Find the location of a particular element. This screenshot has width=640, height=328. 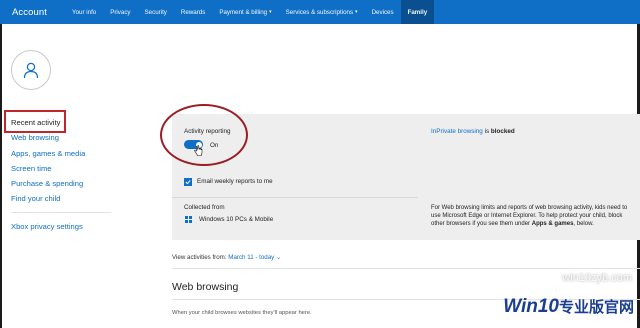

collected-devices: Windows 10 PCs & Mobile is located at coordinates (236, 219).